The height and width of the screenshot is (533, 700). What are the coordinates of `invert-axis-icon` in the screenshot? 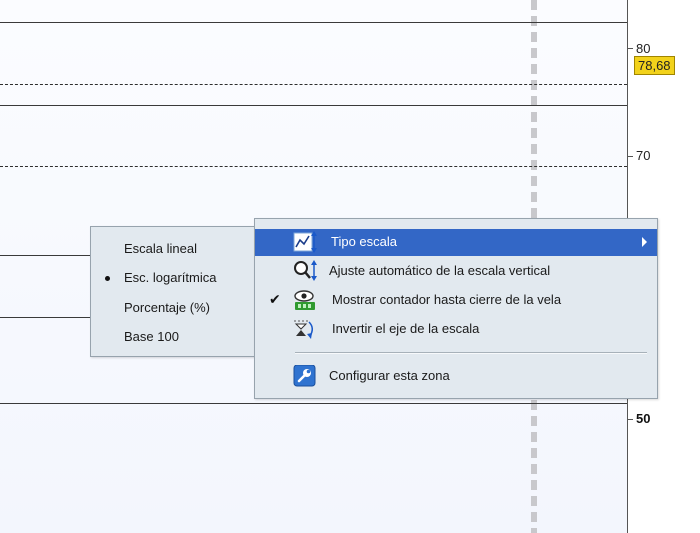 It's located at (305, 329).